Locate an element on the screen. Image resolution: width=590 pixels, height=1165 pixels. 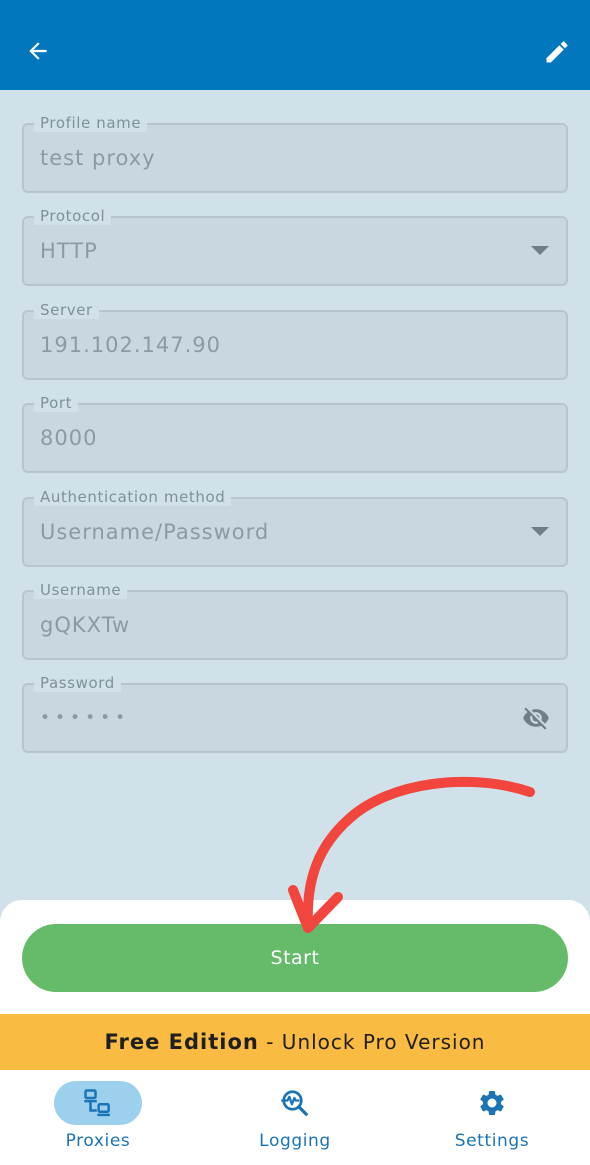
bottom-navigation: Proxies Logging Settings is located at coordinates (295, 1117).